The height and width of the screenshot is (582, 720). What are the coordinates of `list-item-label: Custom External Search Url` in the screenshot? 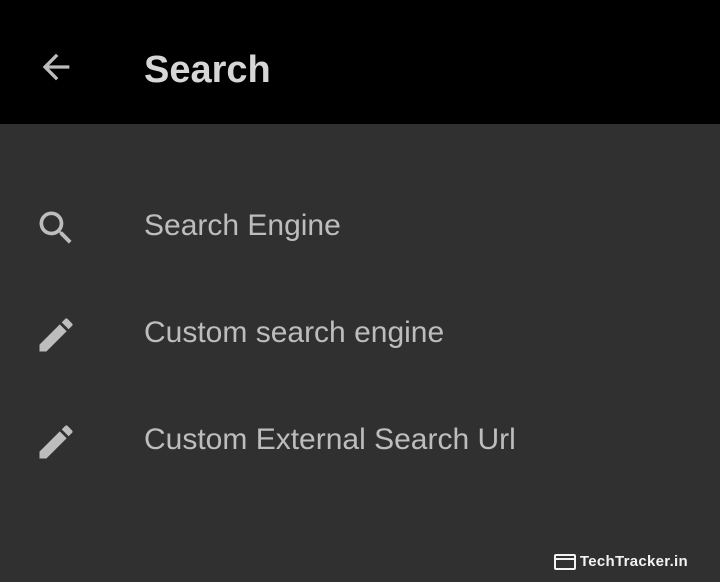 It's located at (330, 439).